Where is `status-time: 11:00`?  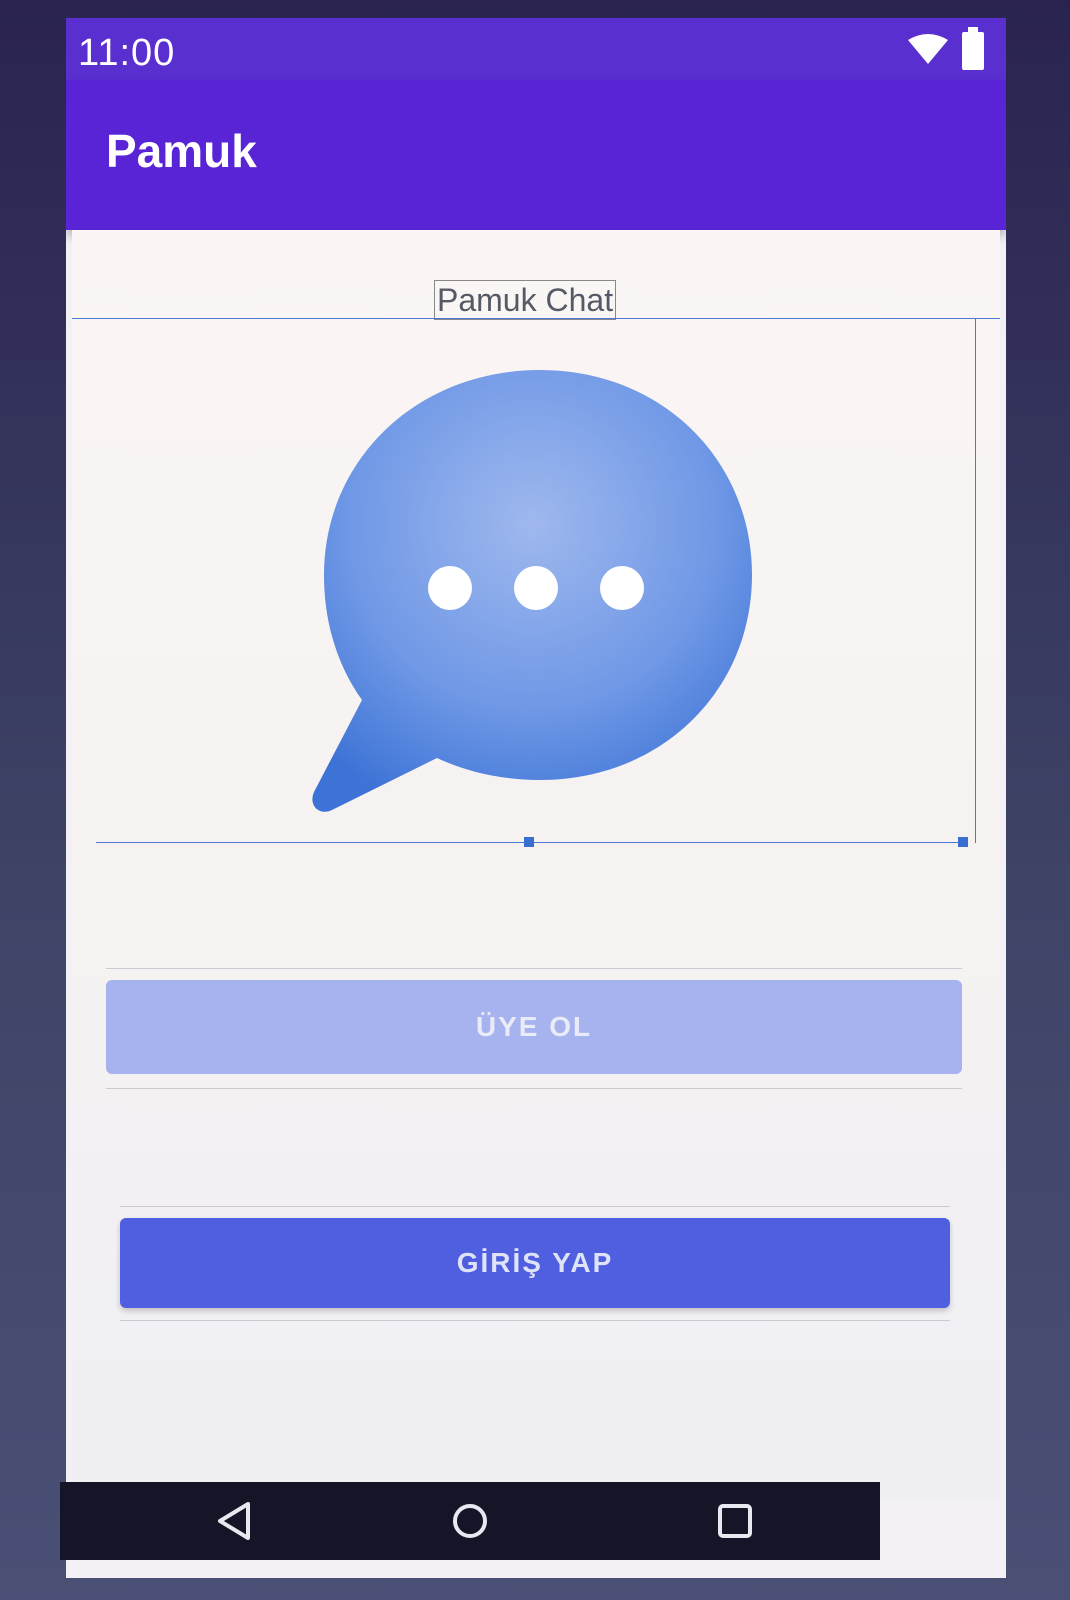 status-time: 11:00 is located at coordinates (127, 53).